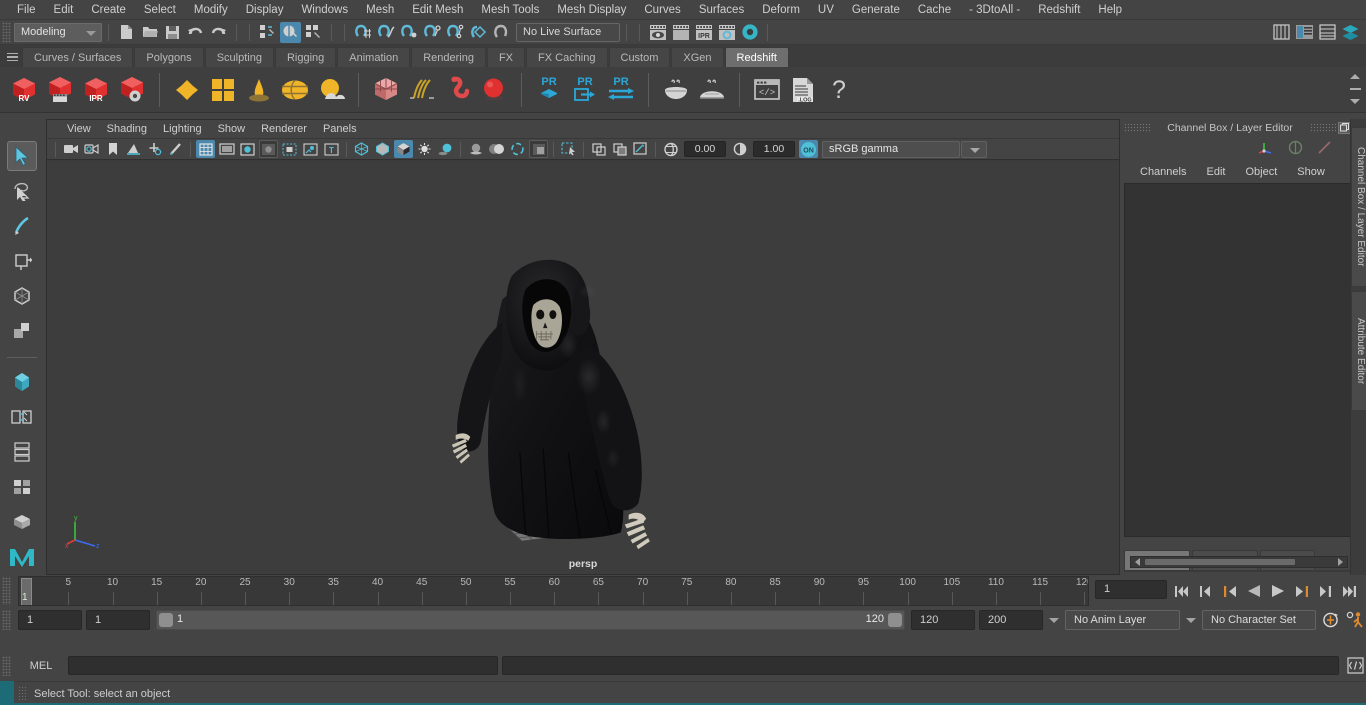  I want to click on rs-sphere-material-icon, so click(494, 90).